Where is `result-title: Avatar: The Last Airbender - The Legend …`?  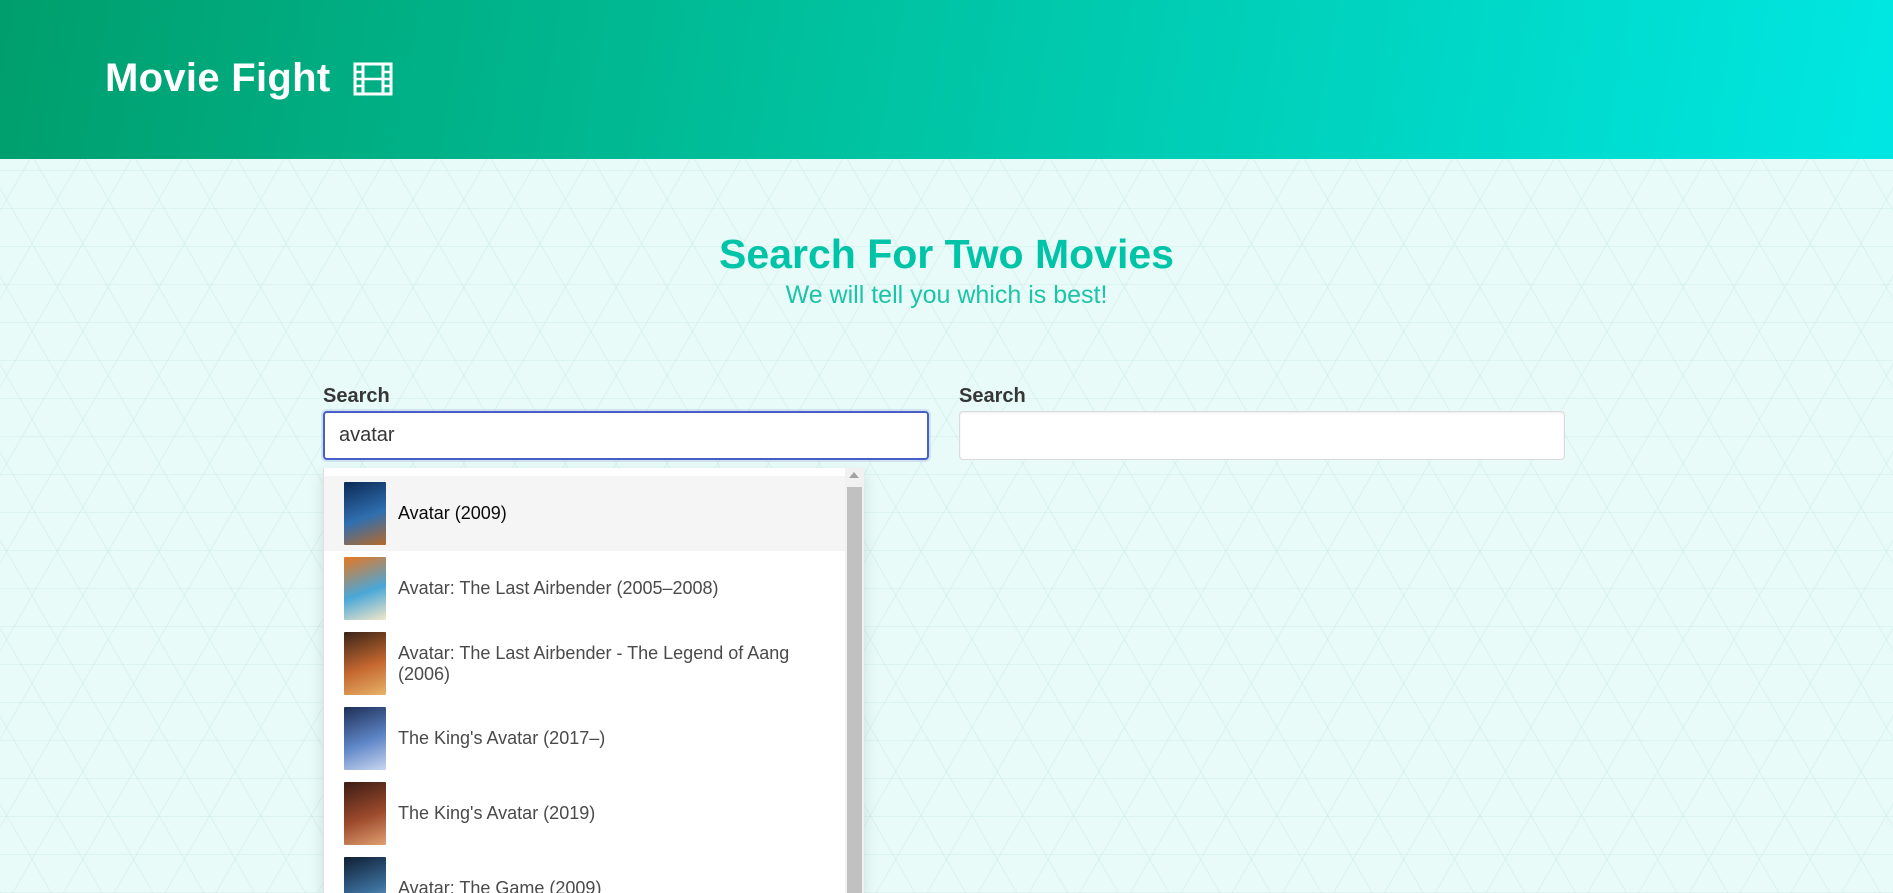
result-title: Avatar: The Last Airbender - The Legend … is located at coordinates (594, 663).